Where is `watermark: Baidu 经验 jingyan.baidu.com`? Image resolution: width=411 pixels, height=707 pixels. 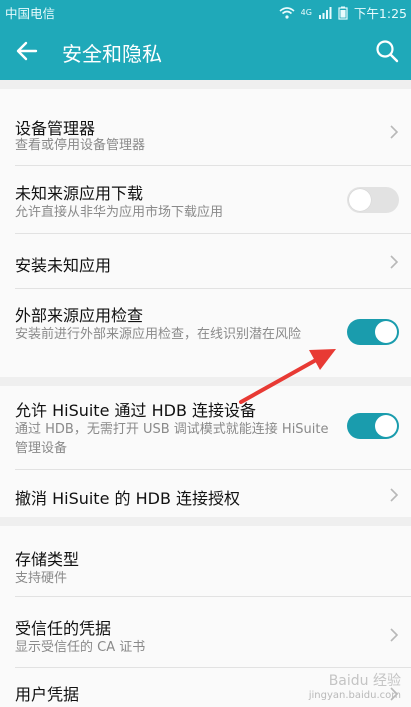 watermark: Baidu 经验 jingyan.baidu.com is located at coordinates (355, 685).